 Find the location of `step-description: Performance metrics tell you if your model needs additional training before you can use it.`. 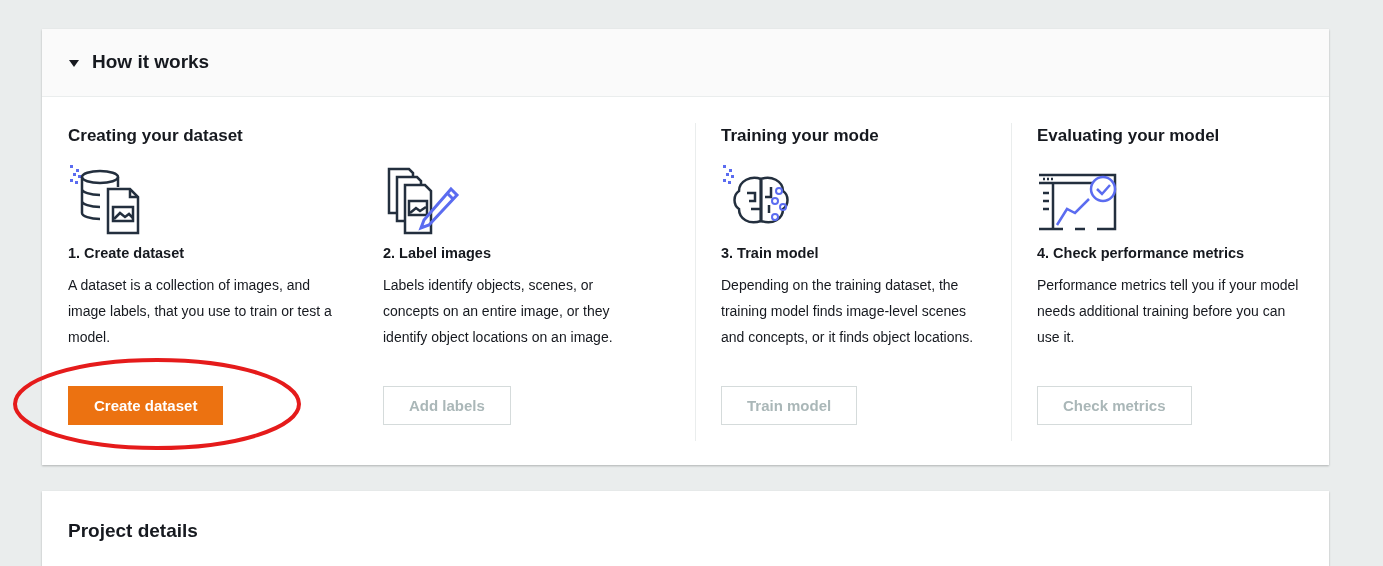

step-description: Performance metrics tell you if your model needs additional training before you can use it. is located at coordinates (1168, 312).